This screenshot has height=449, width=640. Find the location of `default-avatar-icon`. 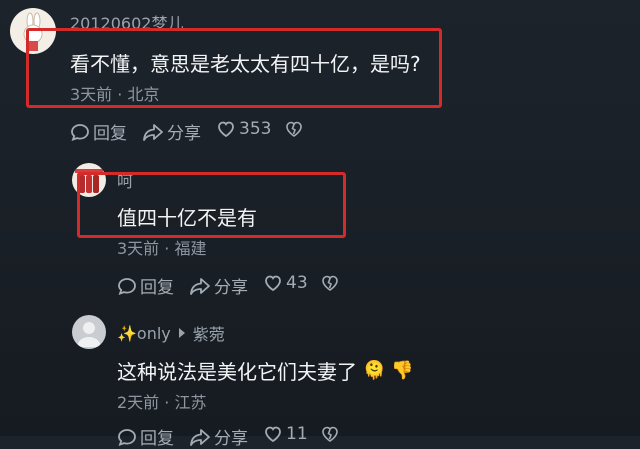

default-avatar-icon is located at coordinates (89, 334).